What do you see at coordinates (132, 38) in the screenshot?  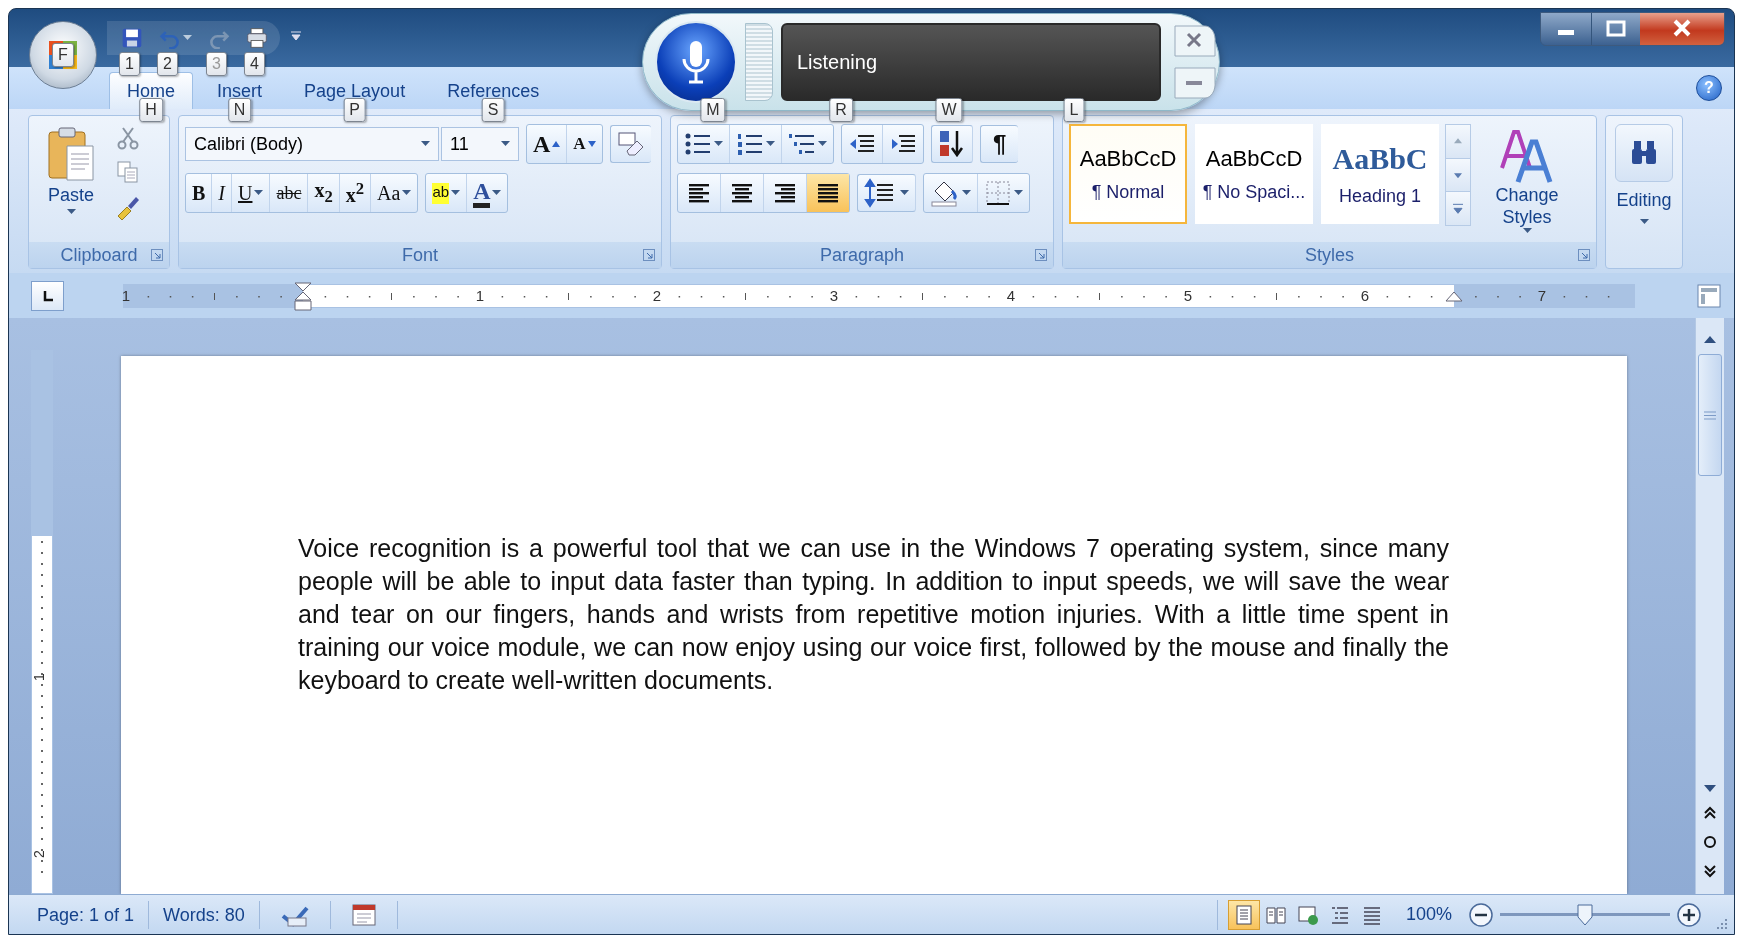 I see `save-icon` at bounding box center [132, 38].